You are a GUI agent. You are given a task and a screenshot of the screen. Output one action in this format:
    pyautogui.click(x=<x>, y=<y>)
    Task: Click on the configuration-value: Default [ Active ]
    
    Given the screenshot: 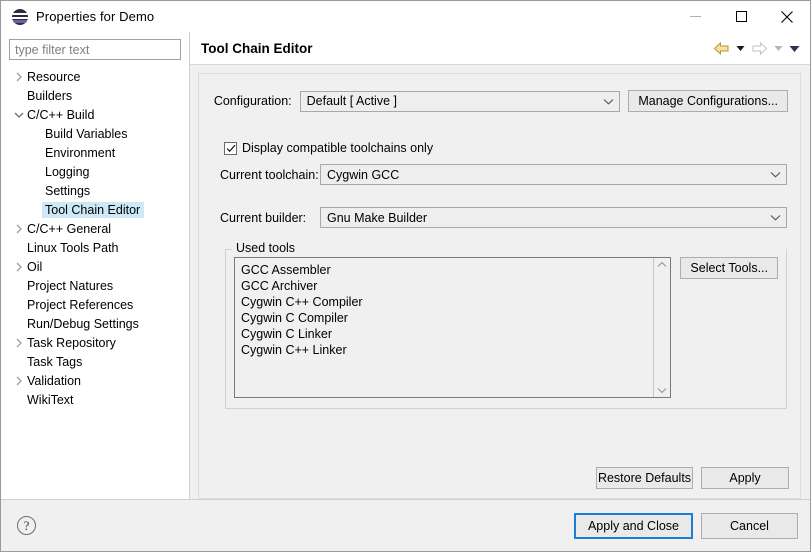 What is the action you would take?
    pyautogui.click(x=351, y=101)
    